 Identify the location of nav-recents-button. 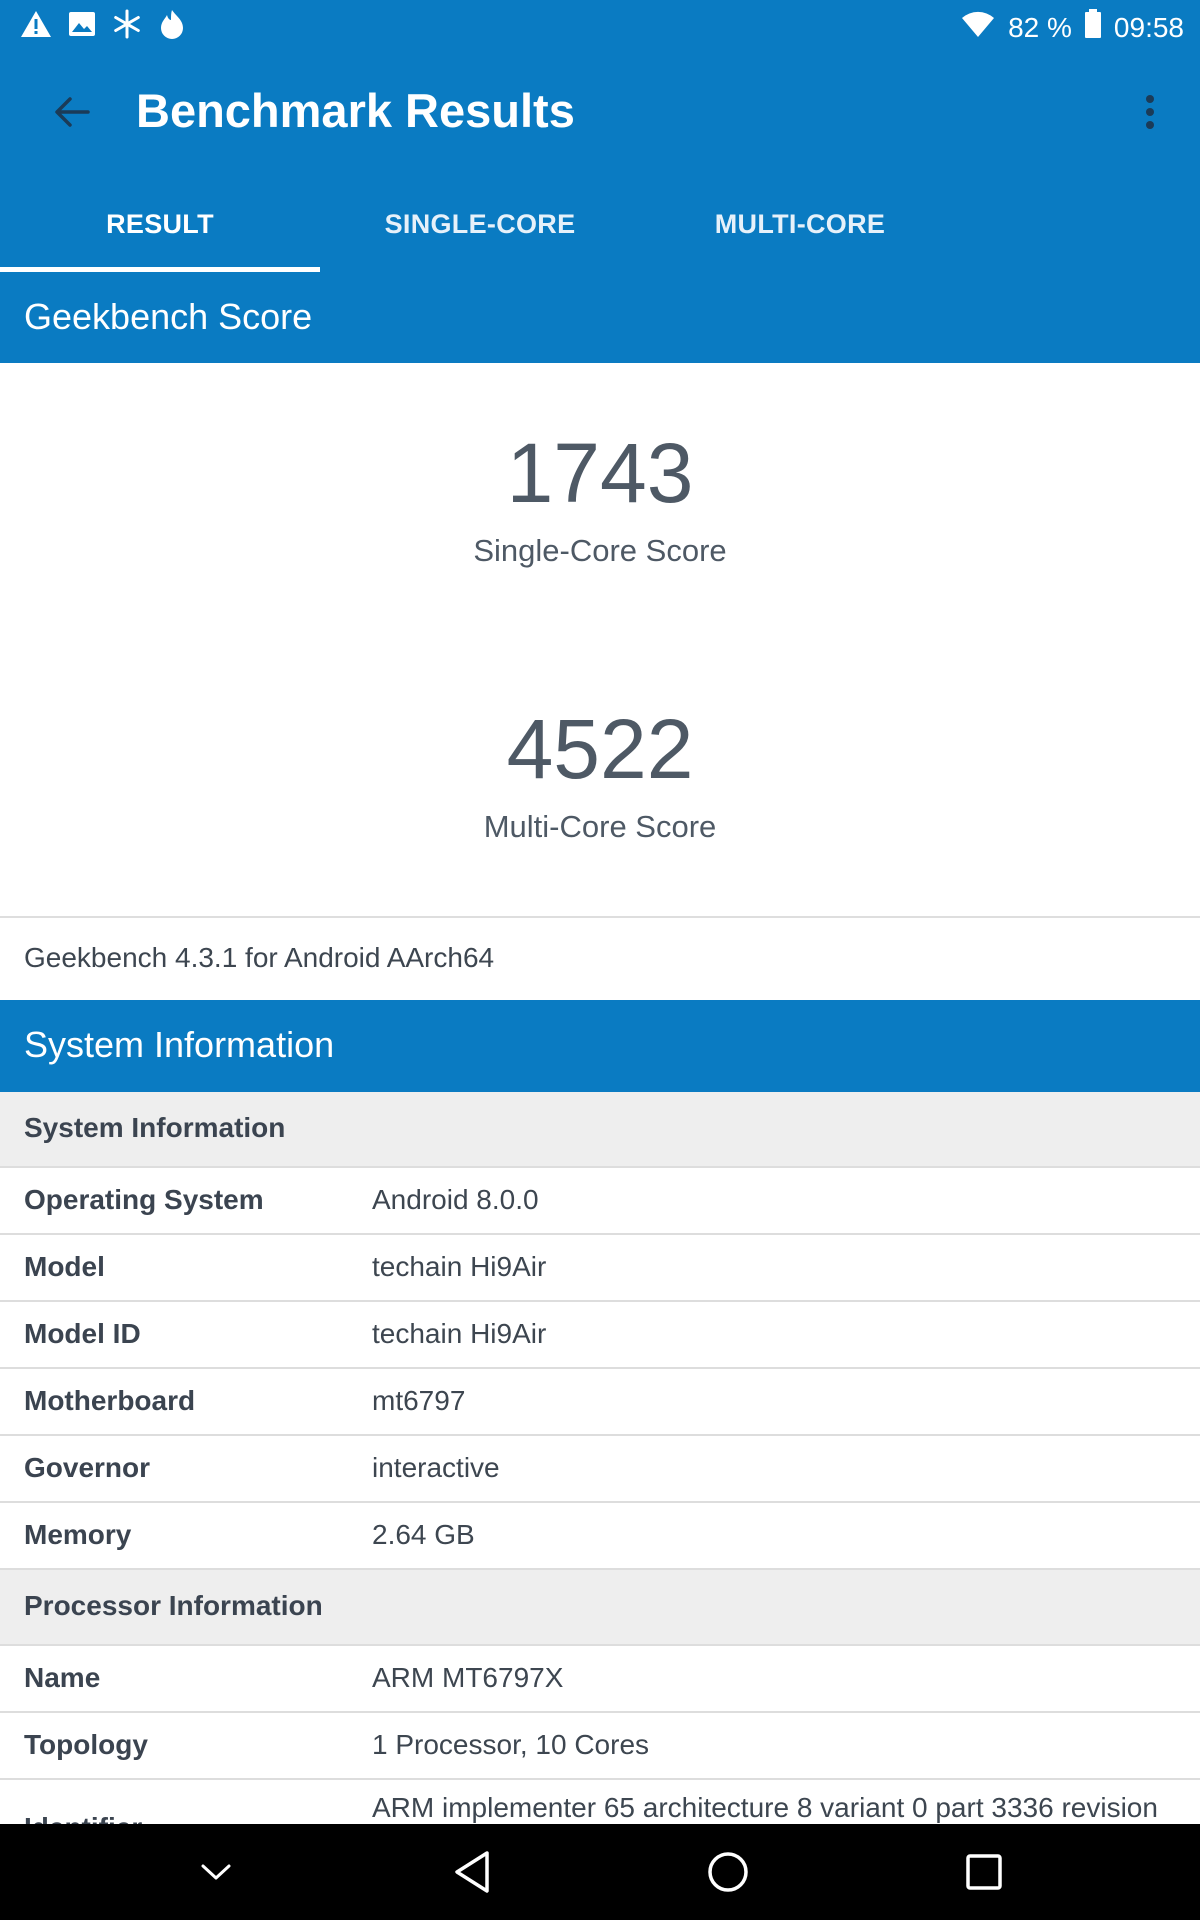
(984, 1872).